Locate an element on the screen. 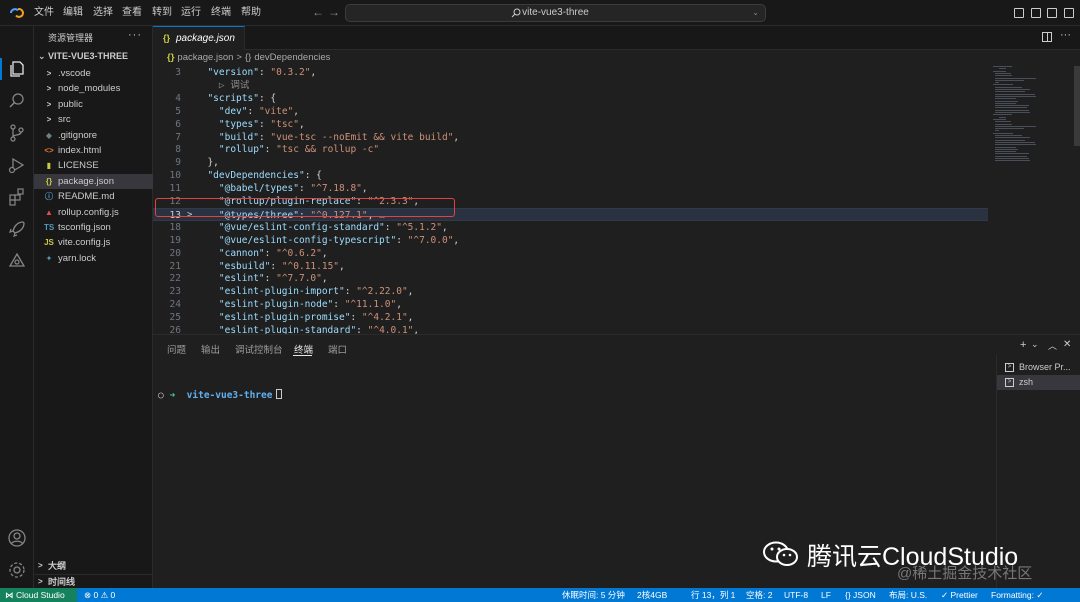  search-icon is located at coordinates (17, 101).